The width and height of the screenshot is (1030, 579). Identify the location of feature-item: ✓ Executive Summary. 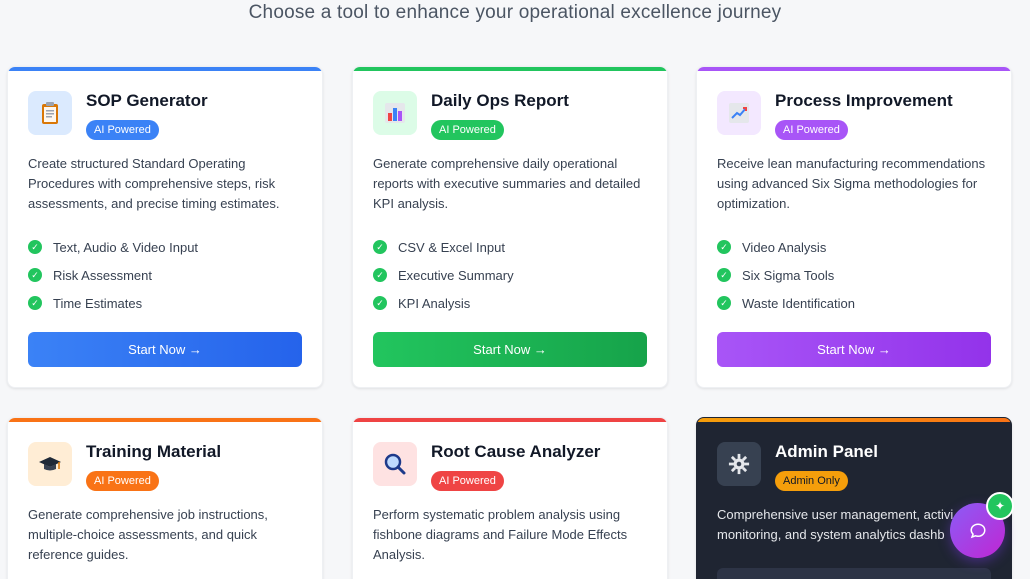
(443, 275).